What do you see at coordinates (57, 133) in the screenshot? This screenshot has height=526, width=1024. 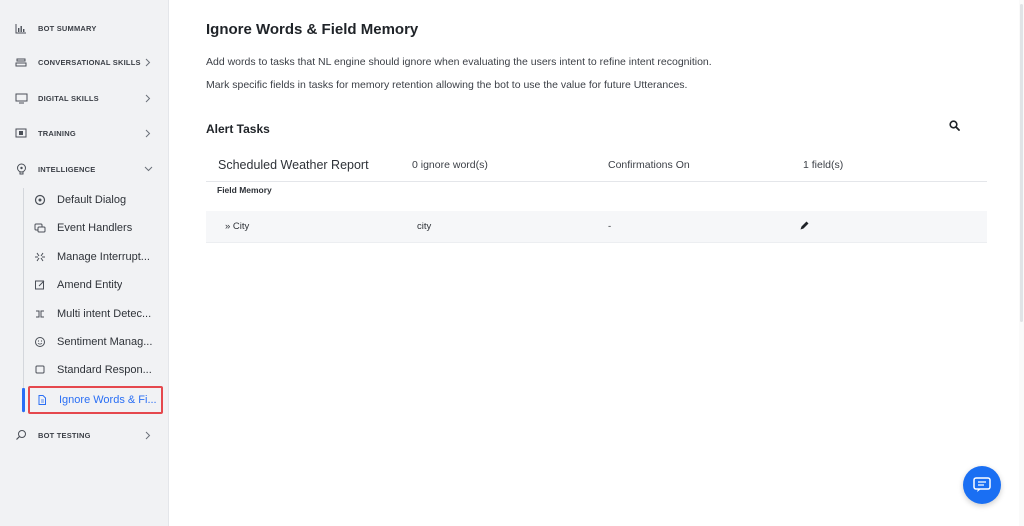 I see `nav-label: TRAINING` at bounding box center [57, 133].